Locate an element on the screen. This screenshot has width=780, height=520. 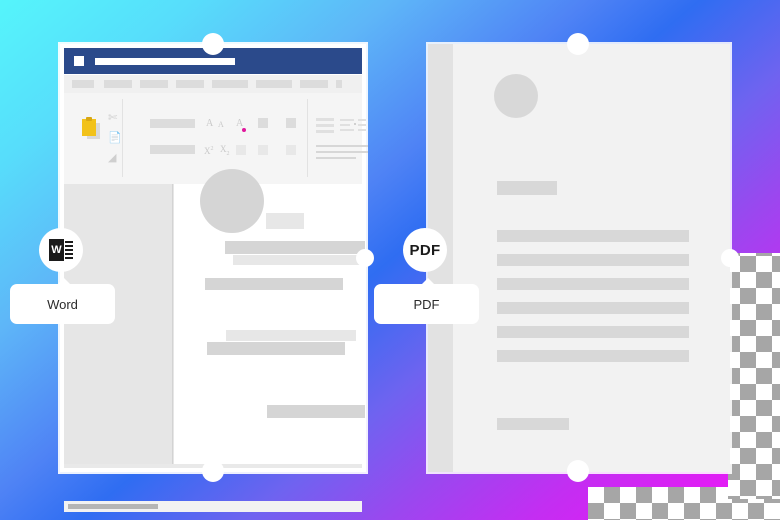
word-scrollbar-thumb is located at coordinates (113, 506).